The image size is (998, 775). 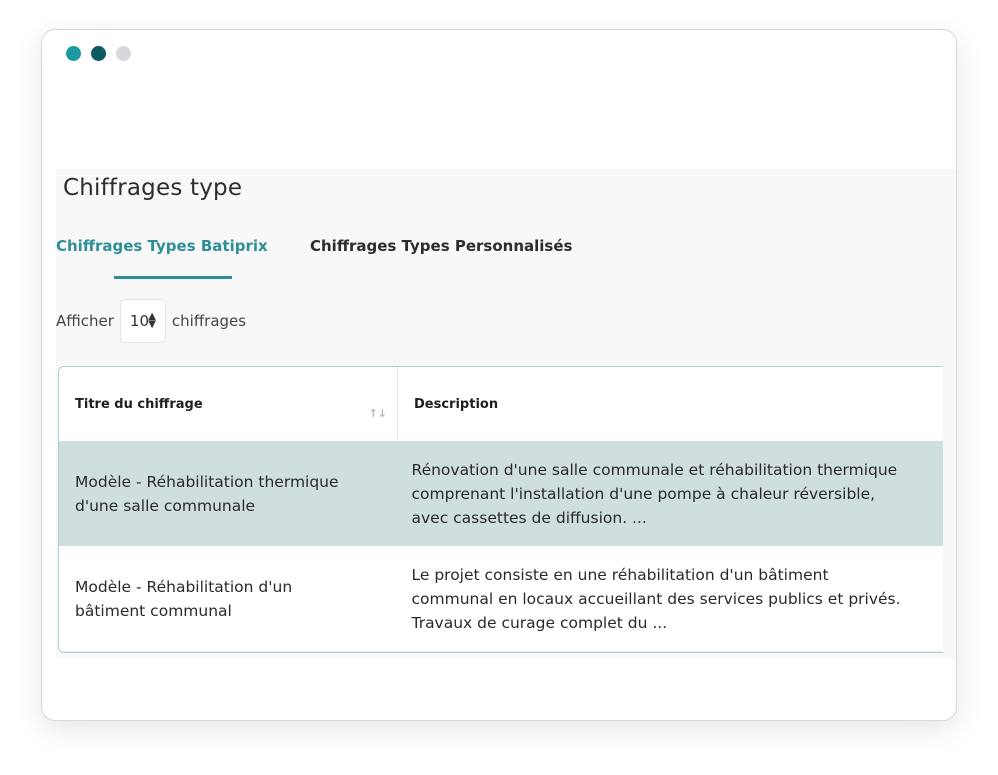 What do you see at coordinates (123, 53) in the screenshot?
I see `window-dot-grey` at bounding box center [123, 53].